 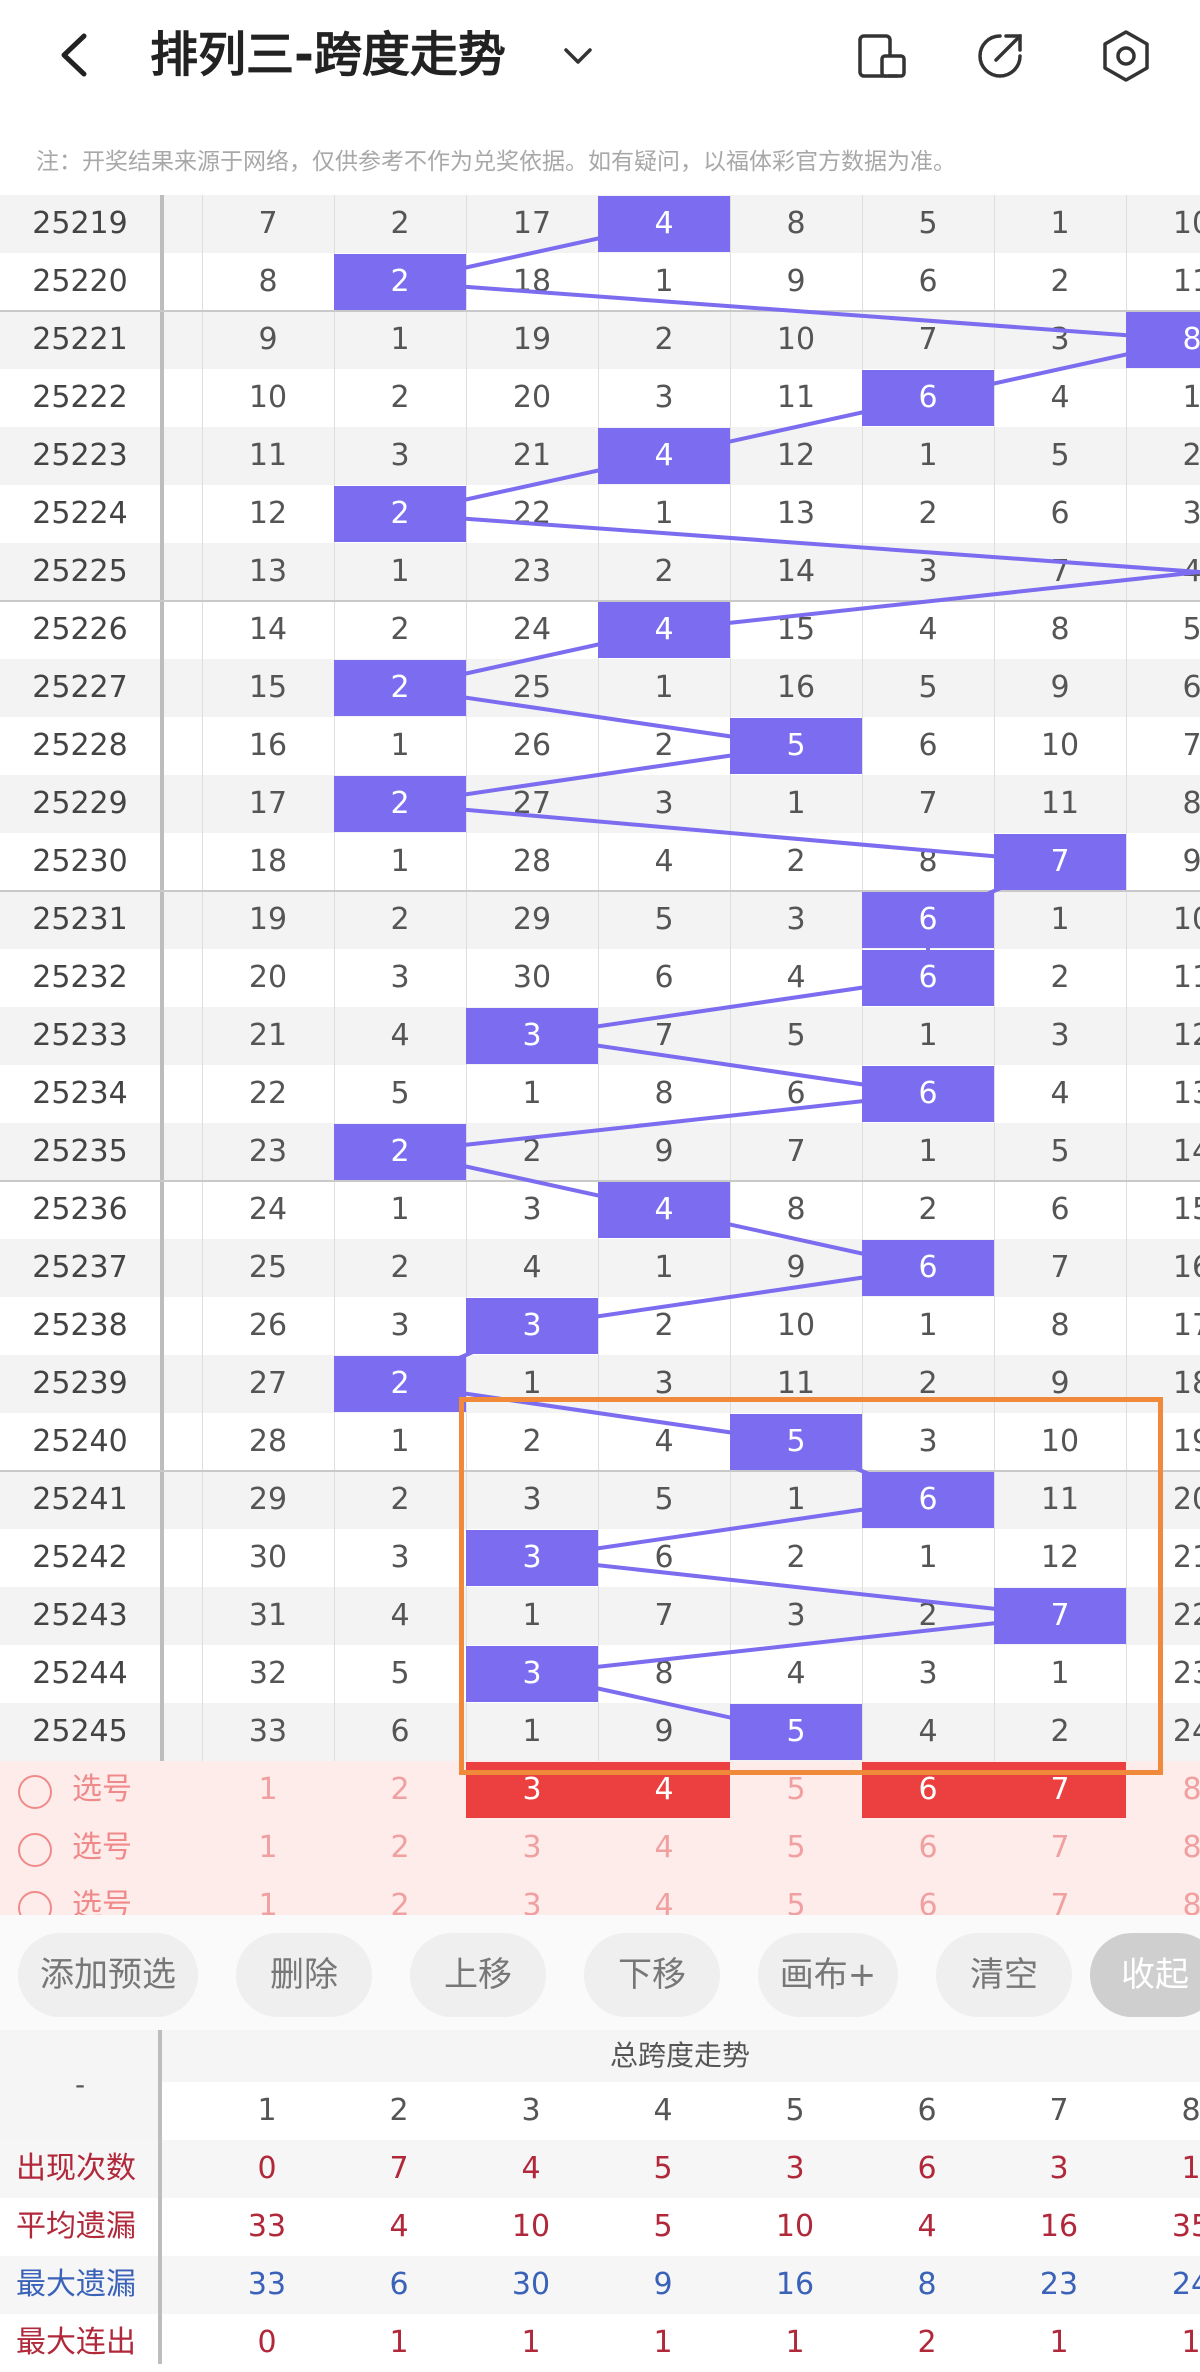 What do you see at coordinates (496, 162) in the screenshot?
I see `disclaimer-notice: 注：开奖结果来源于网络，仅供参考不作为兑奖依据。如有疑问，以福体彩官方数据为准。` at bounding box center [496, 162].